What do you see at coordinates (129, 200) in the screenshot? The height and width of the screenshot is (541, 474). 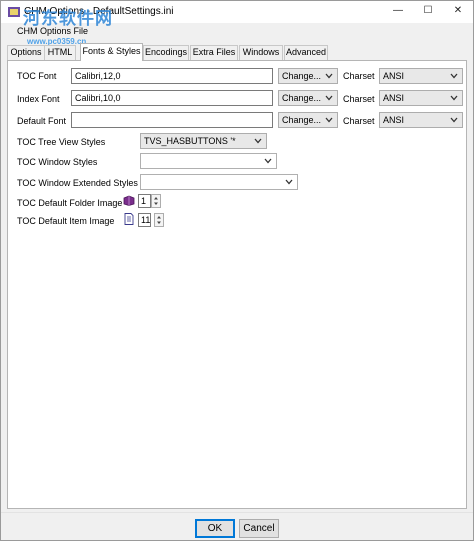 I see `book-icon` at bounding box center [129, 200].